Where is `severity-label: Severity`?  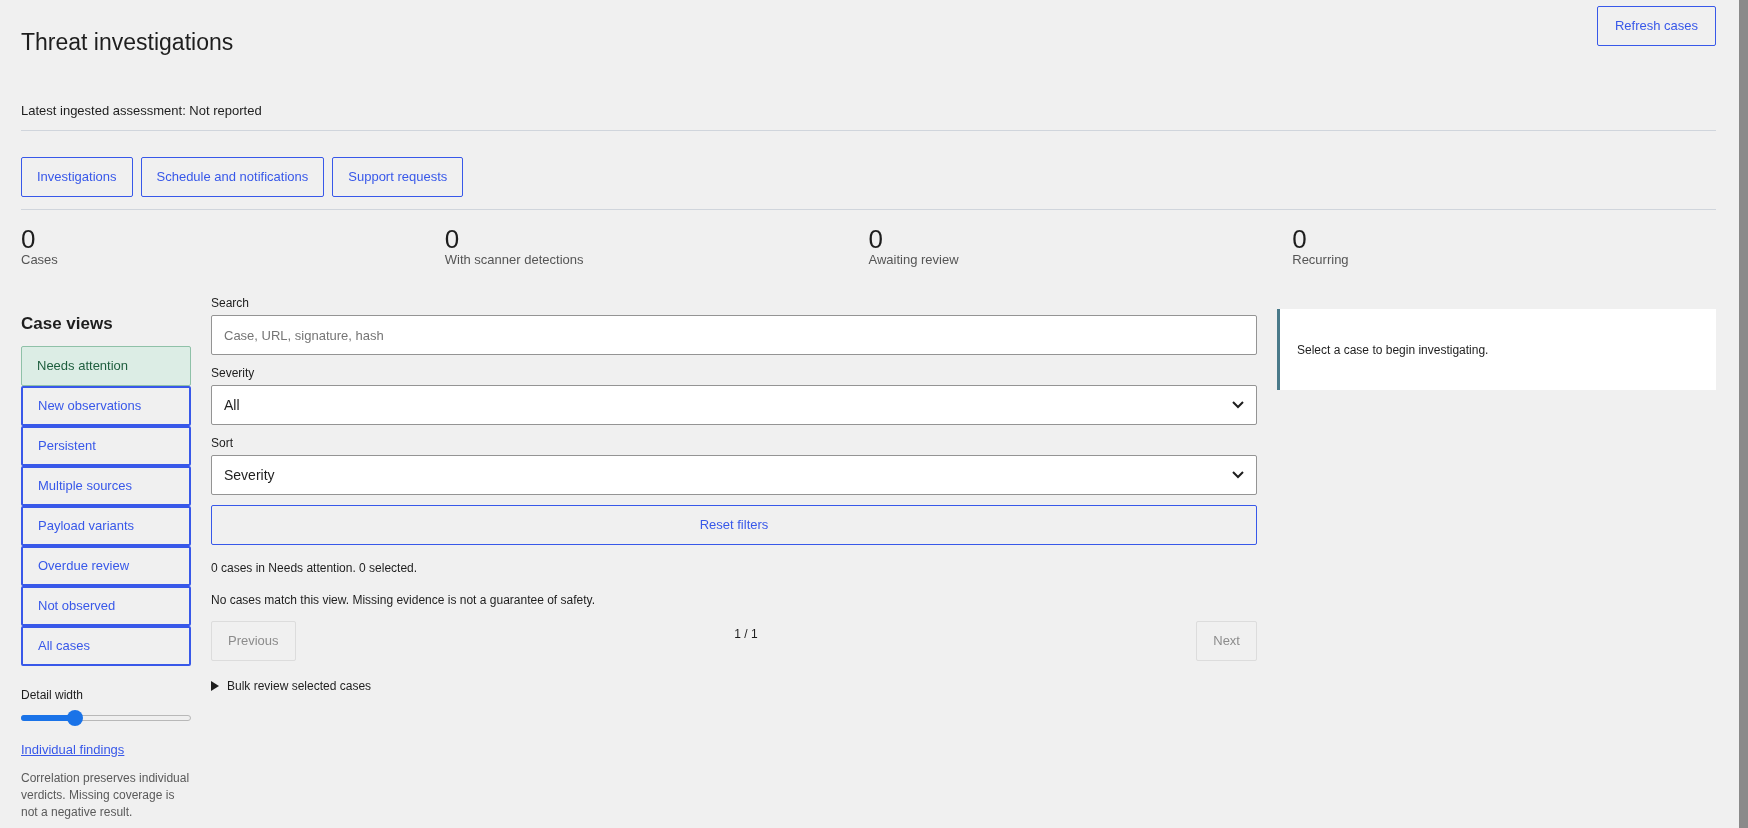 severity-label: Severity is located at coordinates (233, 373).